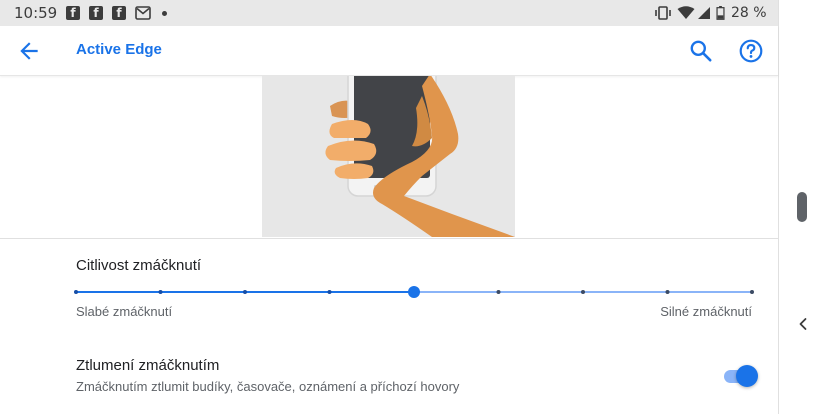 This screenshot has height=414, width=828. What do you see at coordinates (704, 13) in the screenshot?
I see `signal-icon` at bounding box center [704, 13].